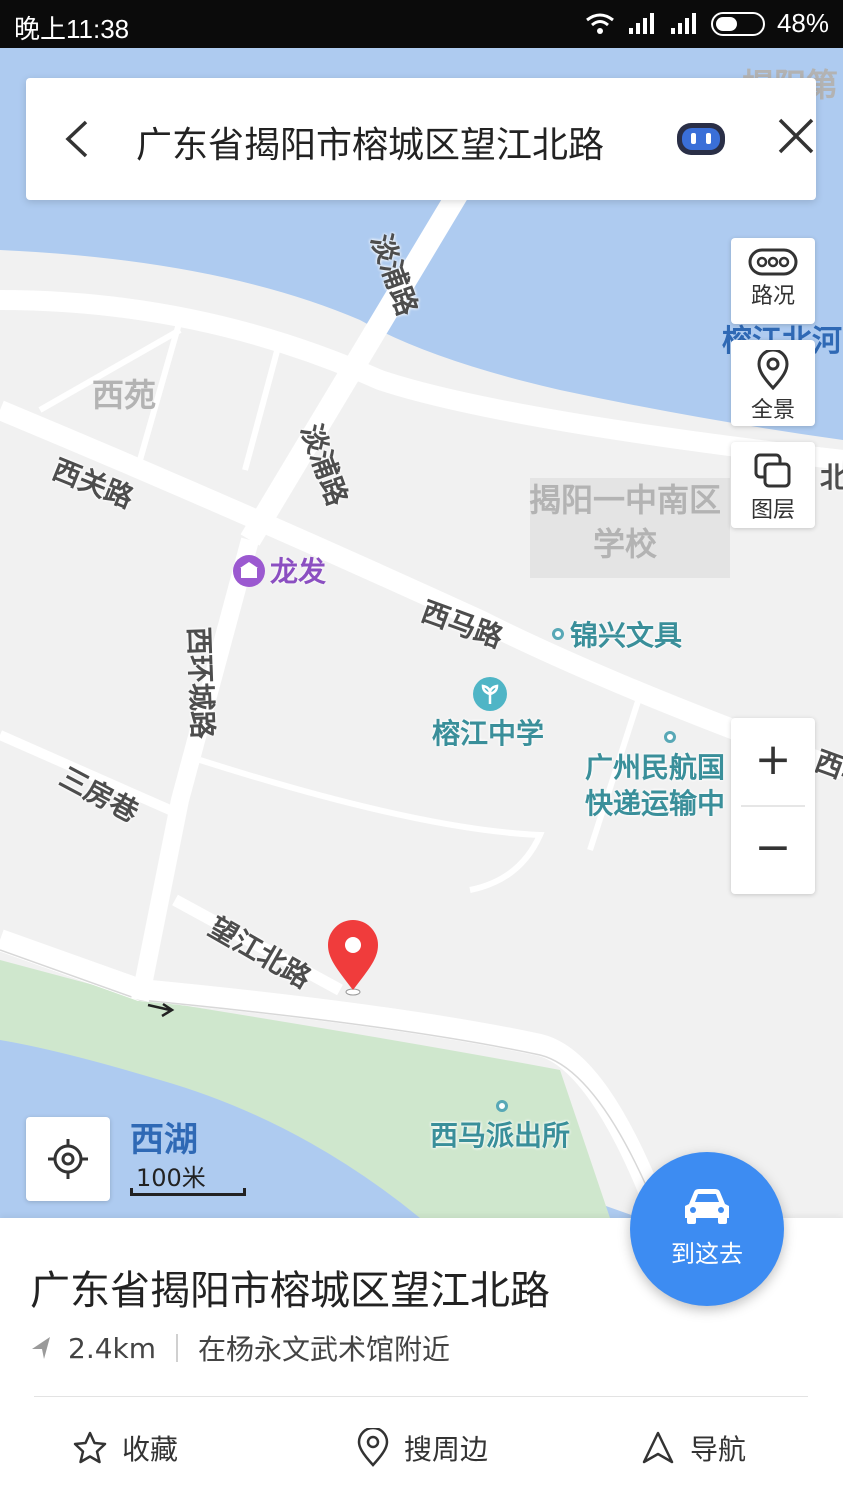 This screenshot has width=843, height=1500. Describe the element at coordinates (164, 1140) in the screenshot. I see `water-label-xihu: 西湖` at that location.